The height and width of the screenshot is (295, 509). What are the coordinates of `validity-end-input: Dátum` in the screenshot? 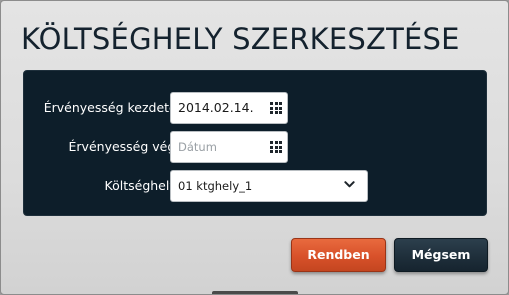 It's located at (229, 147).